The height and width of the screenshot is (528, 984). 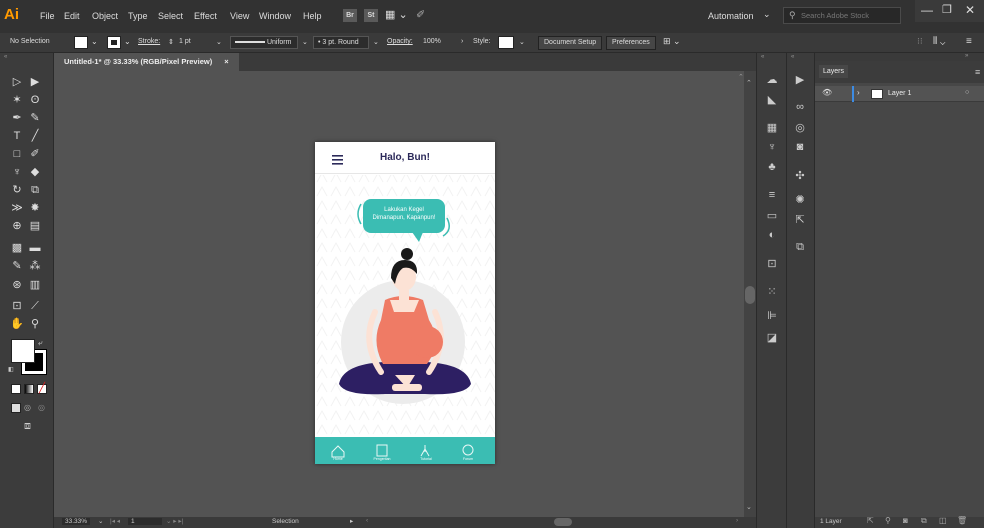 I want to click on locate-object-icon: ⚲, so click(x=888, y=520).